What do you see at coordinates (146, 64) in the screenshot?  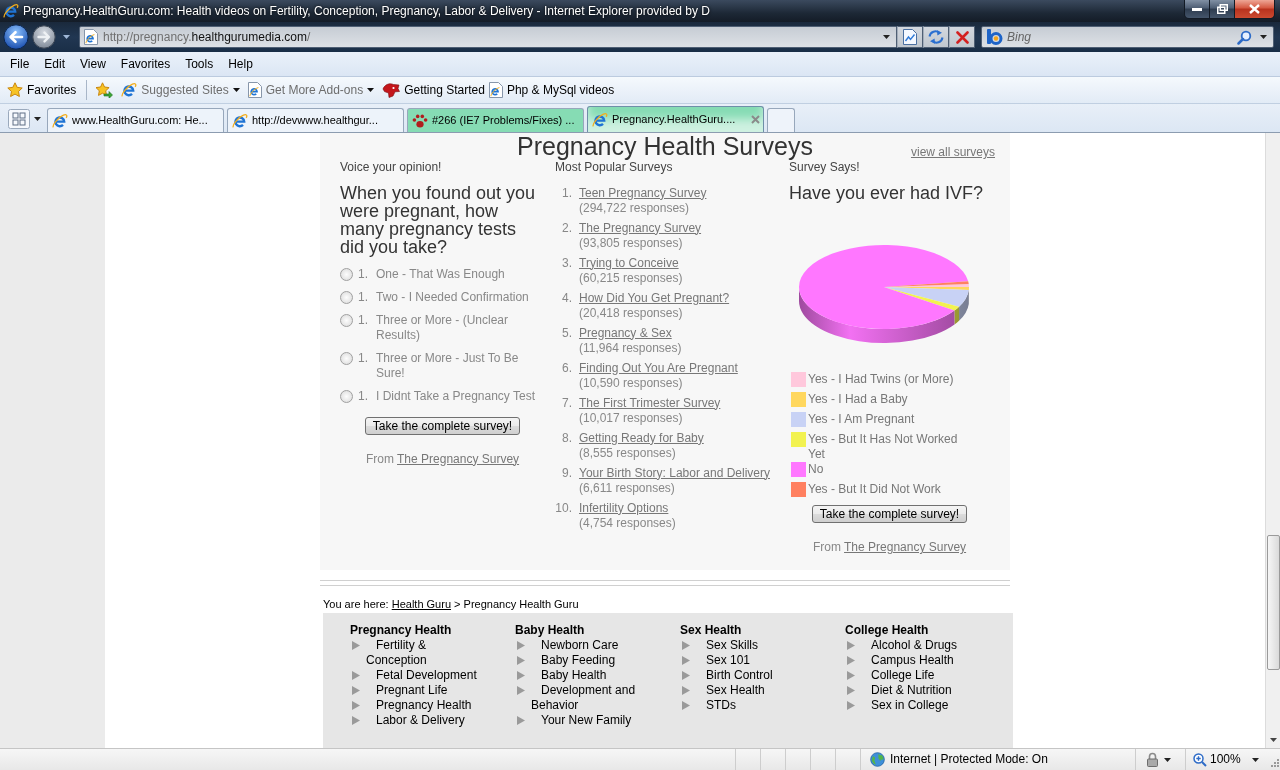 I see `menu-item: Favorites` at bounding box center [146, 64].